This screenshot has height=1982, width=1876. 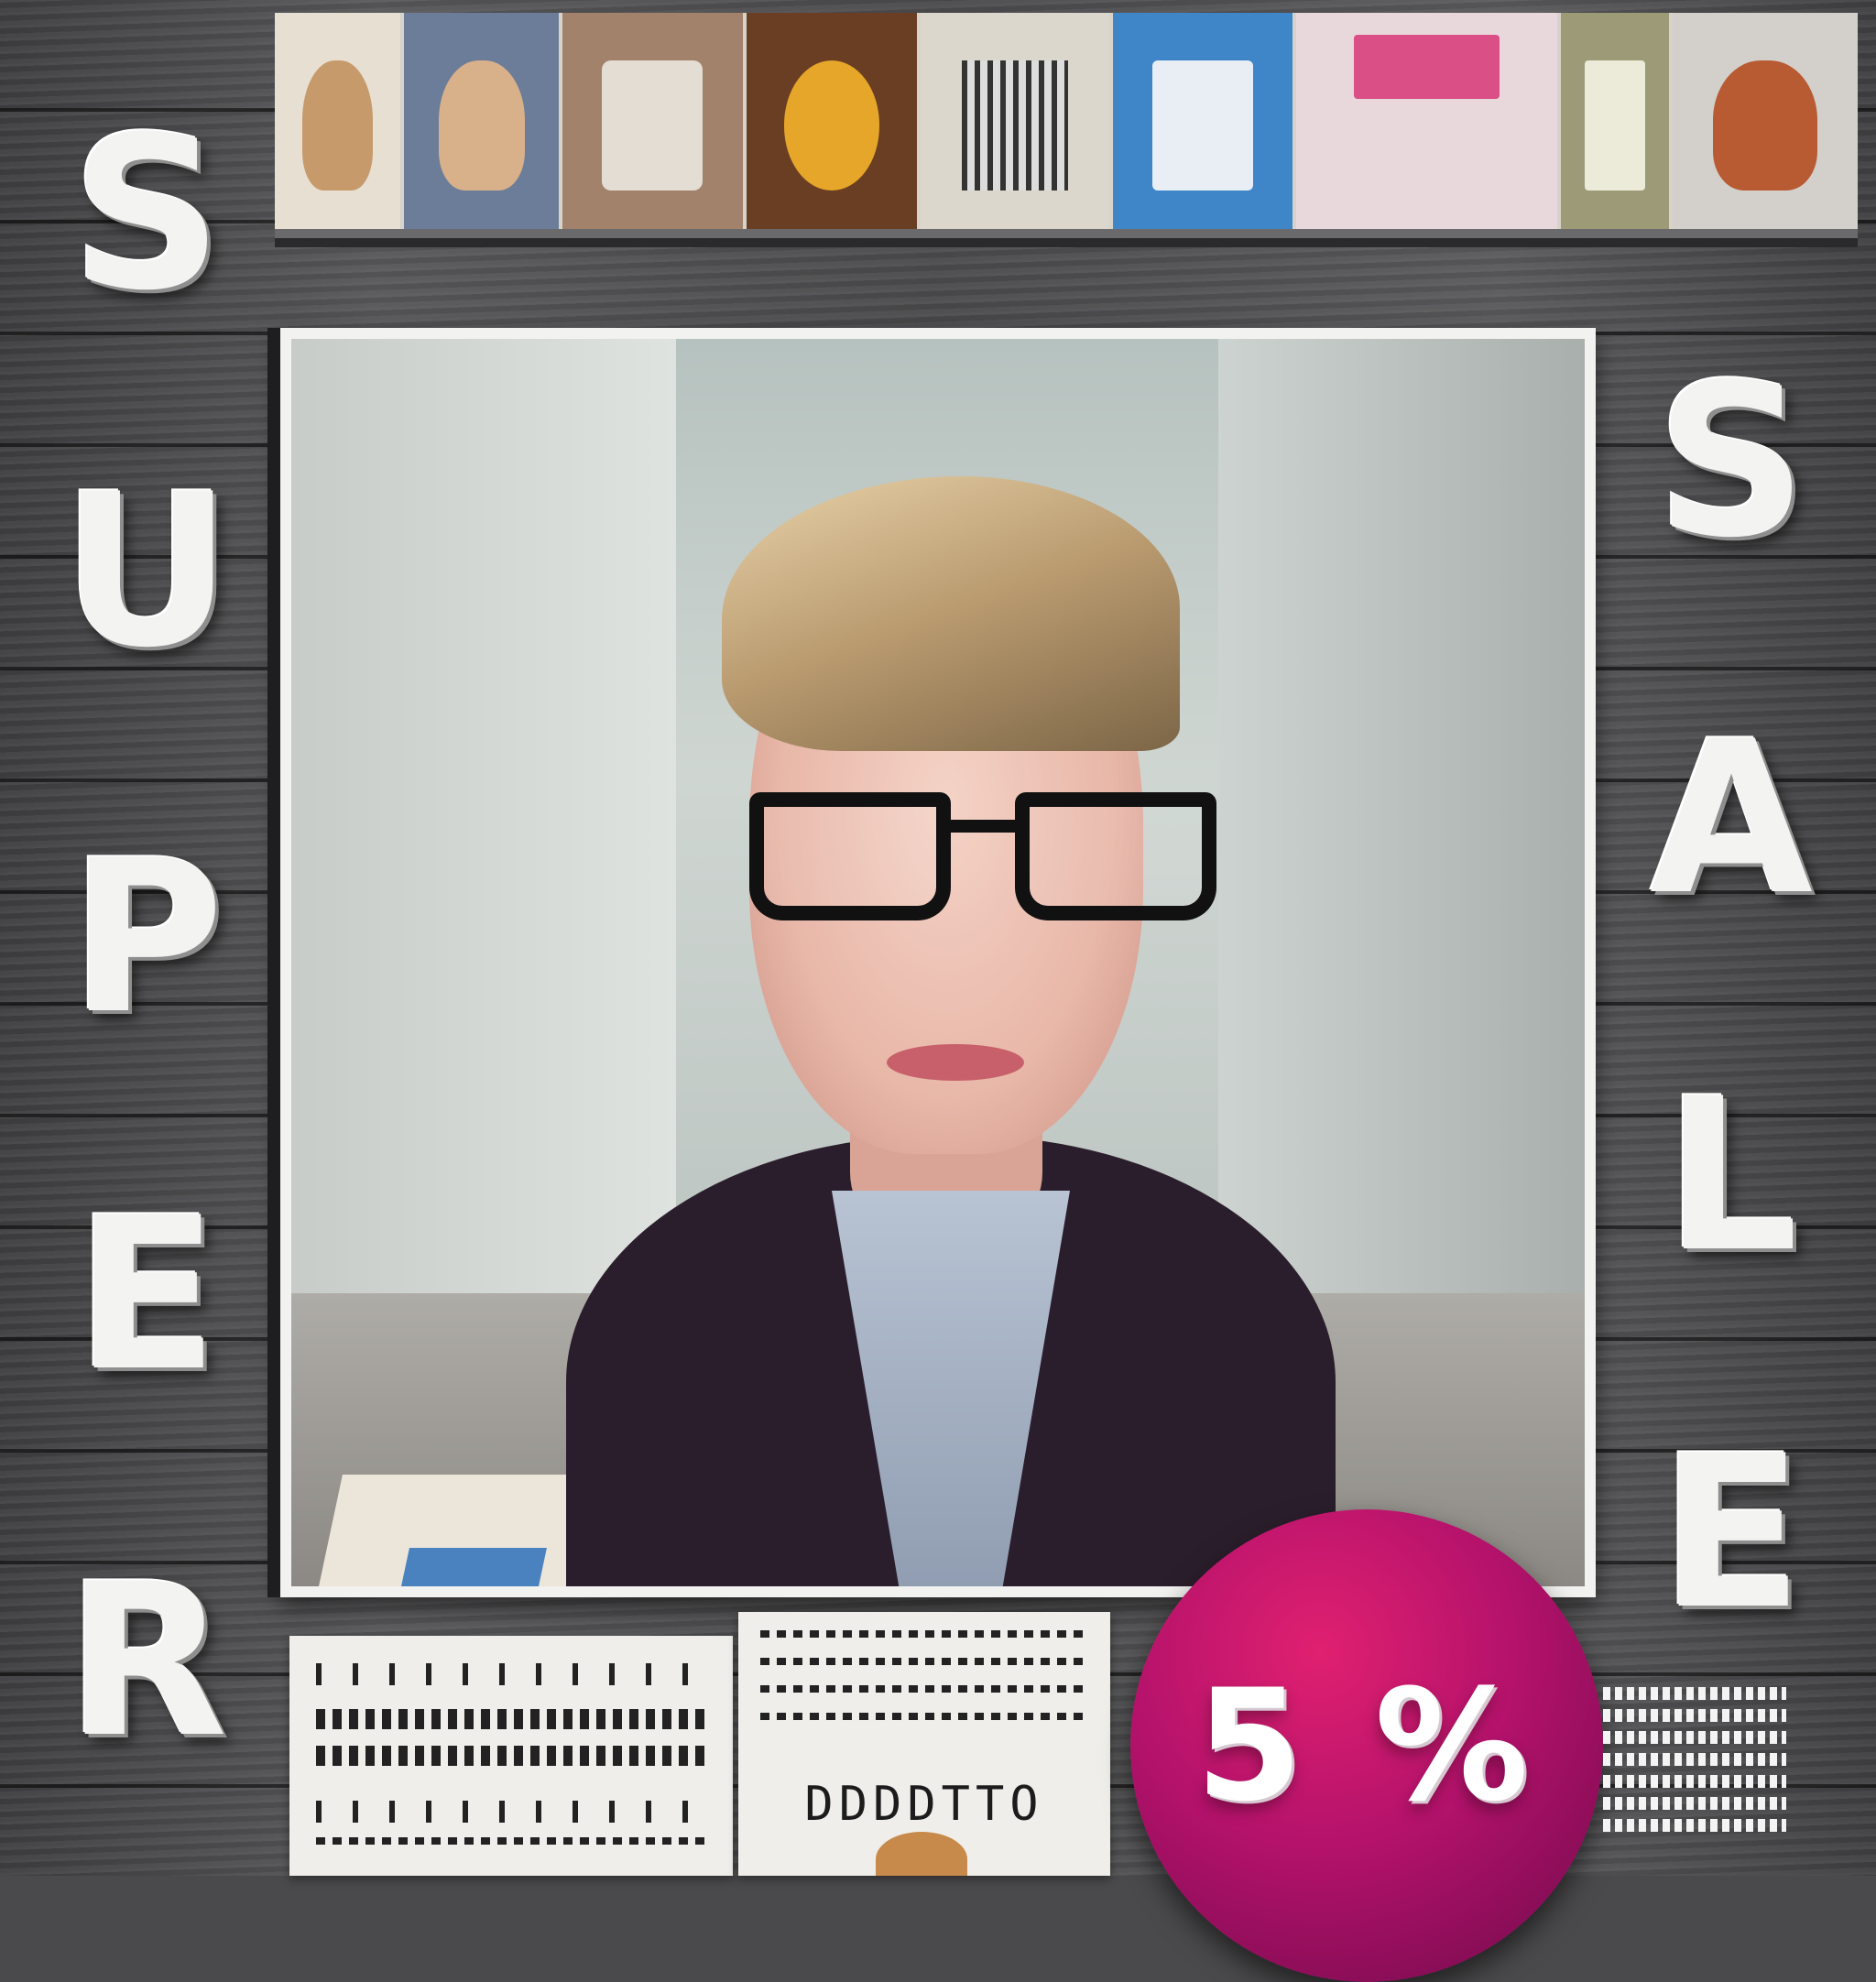 What do you see at coordinates (146, 1662) in the screenshot?
I see `headline-letter-r: R` at bounding box center [146, 1662].